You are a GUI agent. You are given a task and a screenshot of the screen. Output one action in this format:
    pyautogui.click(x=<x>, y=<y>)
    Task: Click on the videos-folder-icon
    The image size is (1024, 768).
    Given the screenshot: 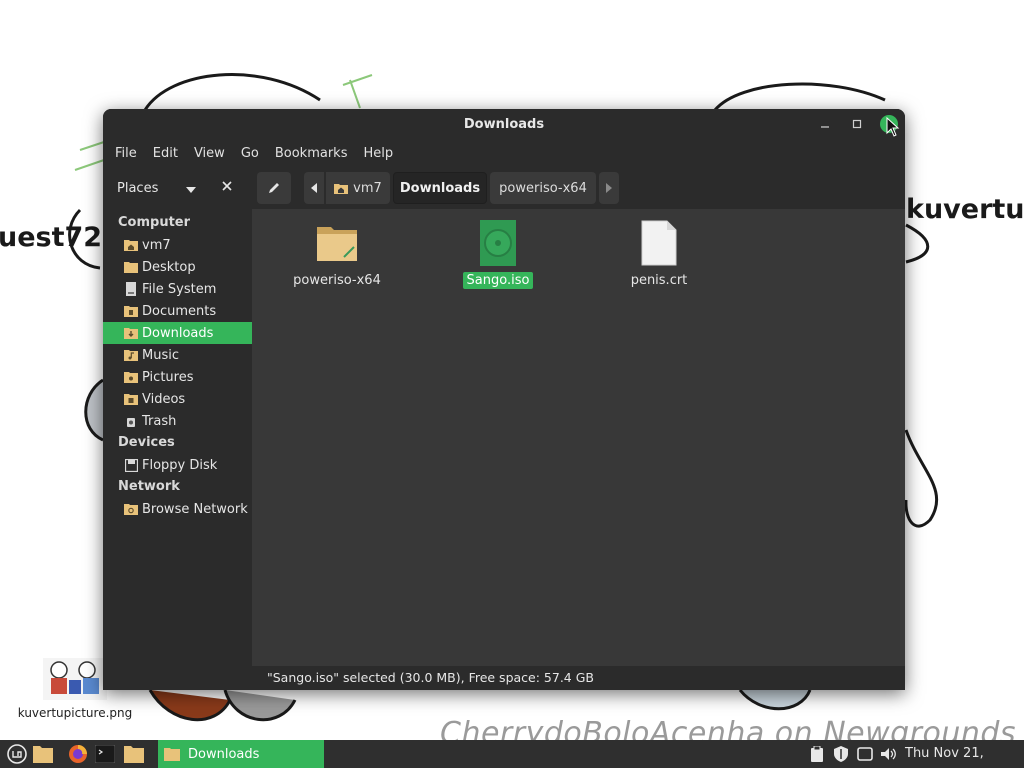 What is the action you would take?
    pyautogui.click(x=131, y=399)
    